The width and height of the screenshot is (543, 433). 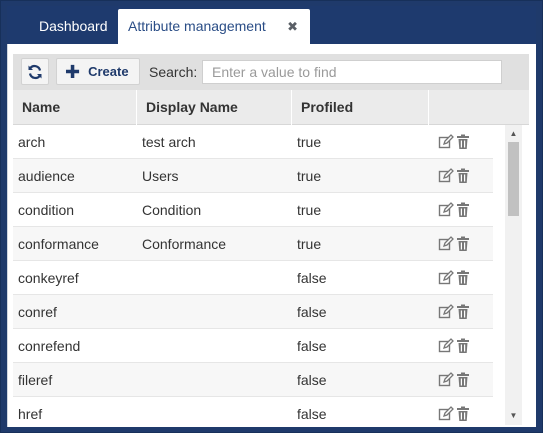 I want to click on table-row: conkeyref false, so click(x=253, y=278).